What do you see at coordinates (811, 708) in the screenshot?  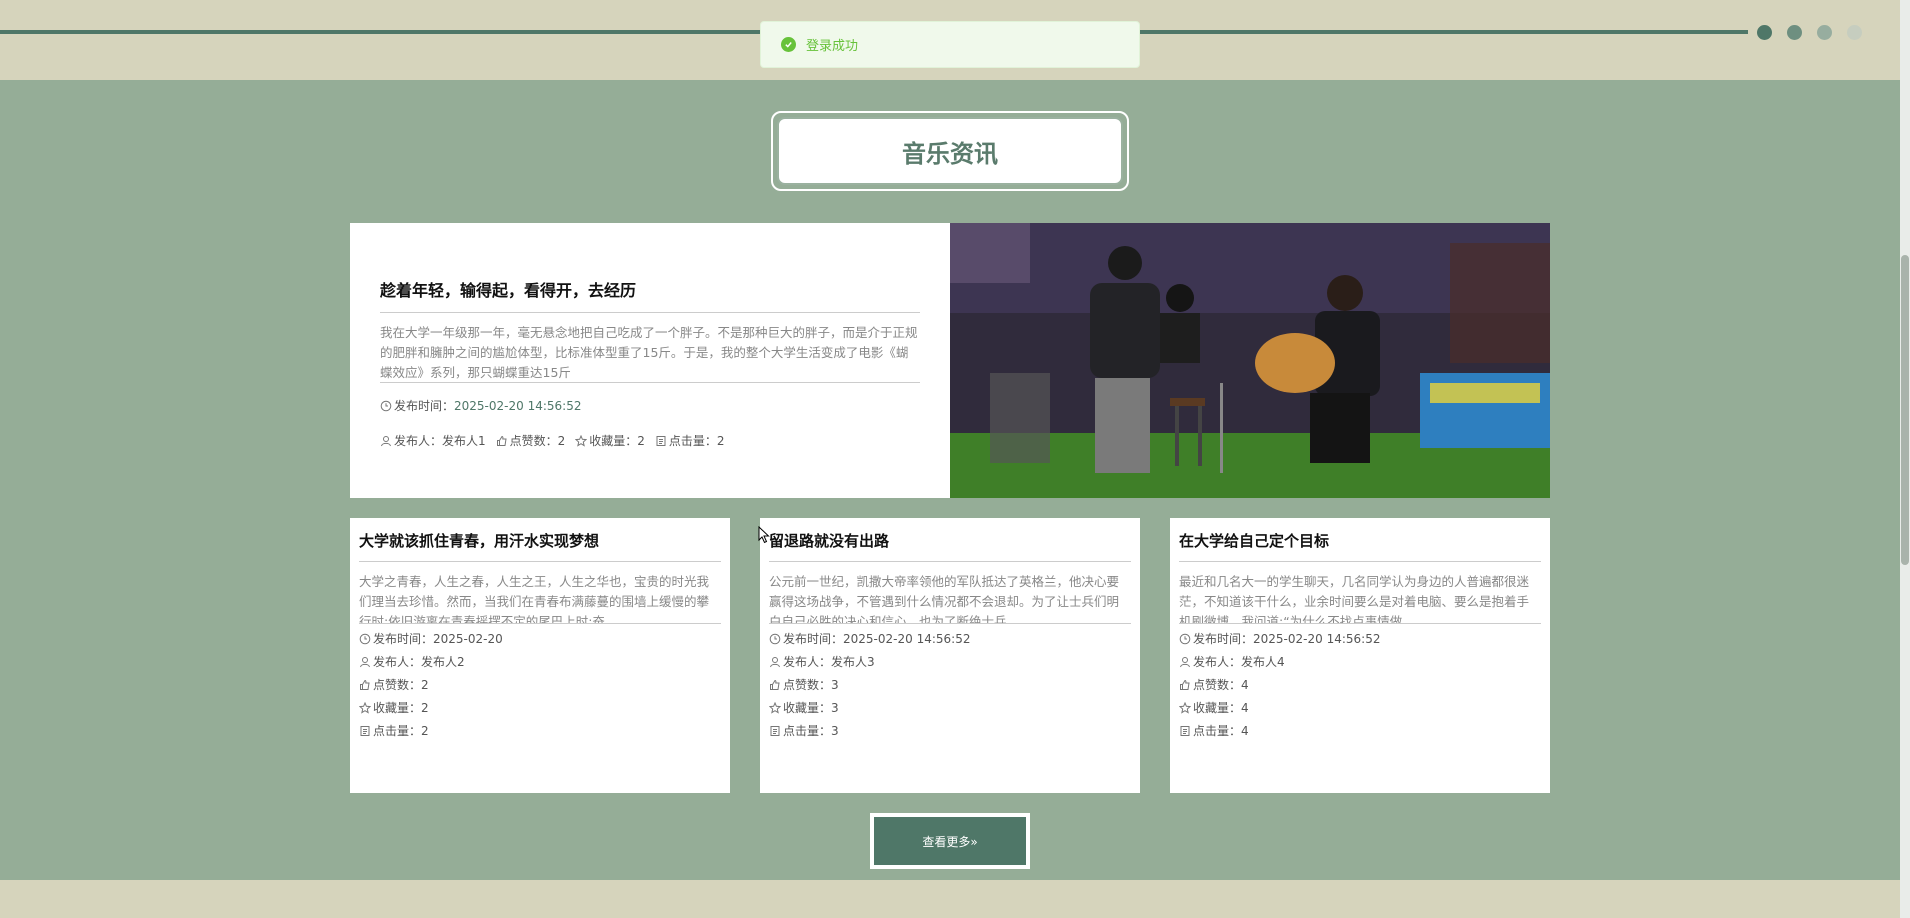 I see `favorites-text: 收藏量：3` at bounding box center [811, 708].